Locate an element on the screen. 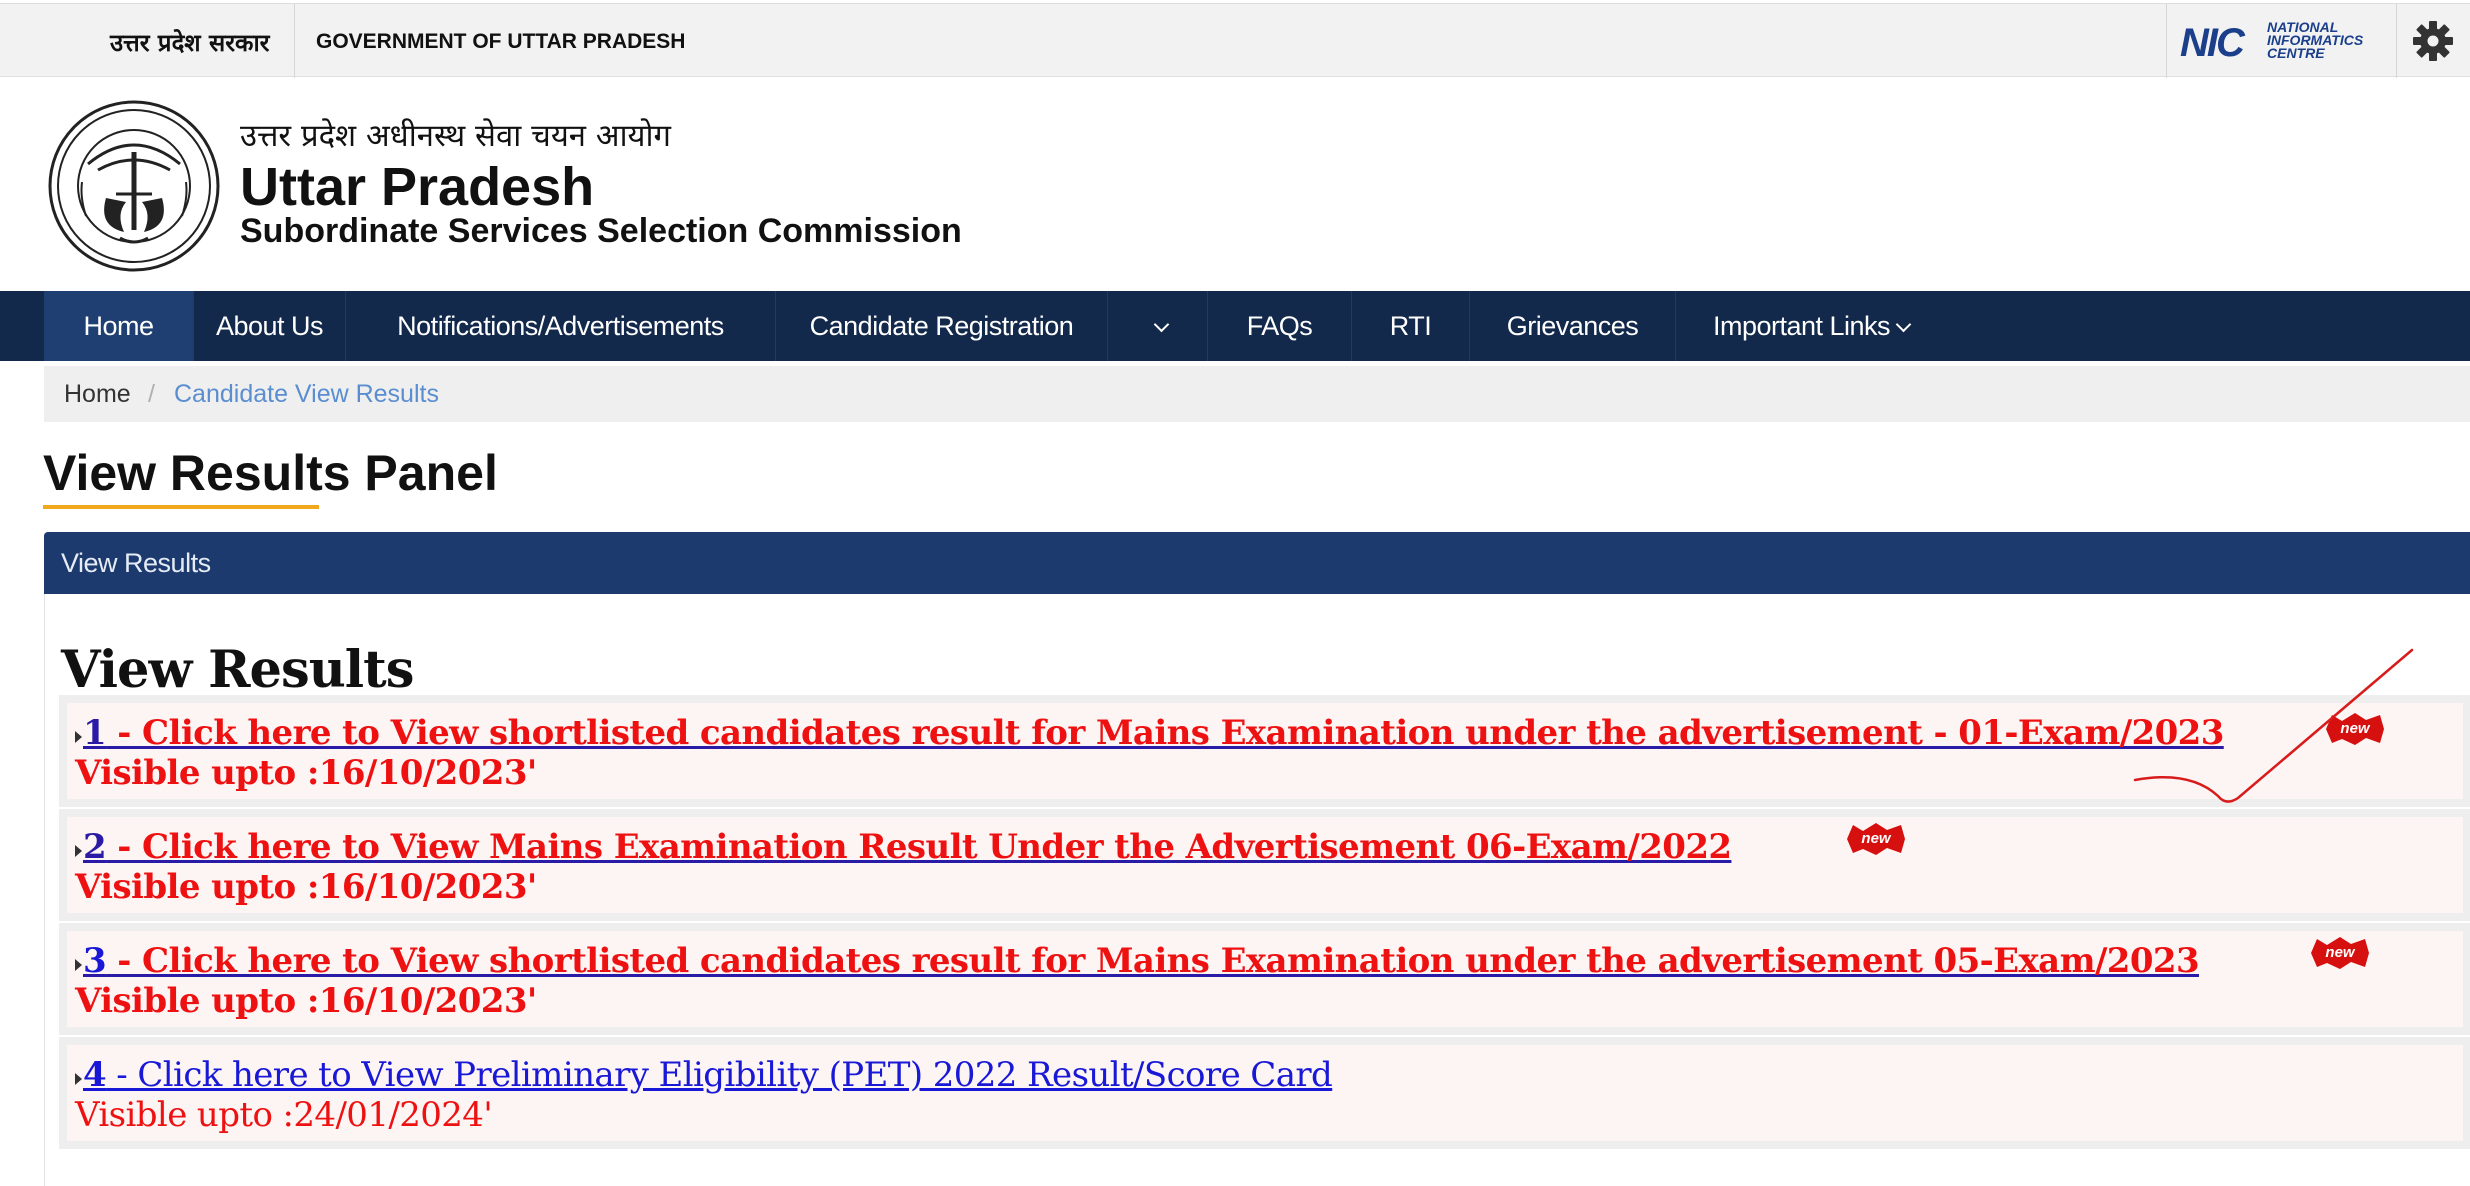 This screenshot has height=1186, width=2470. nav-item-home: Home is located at coordinates (119, 326).